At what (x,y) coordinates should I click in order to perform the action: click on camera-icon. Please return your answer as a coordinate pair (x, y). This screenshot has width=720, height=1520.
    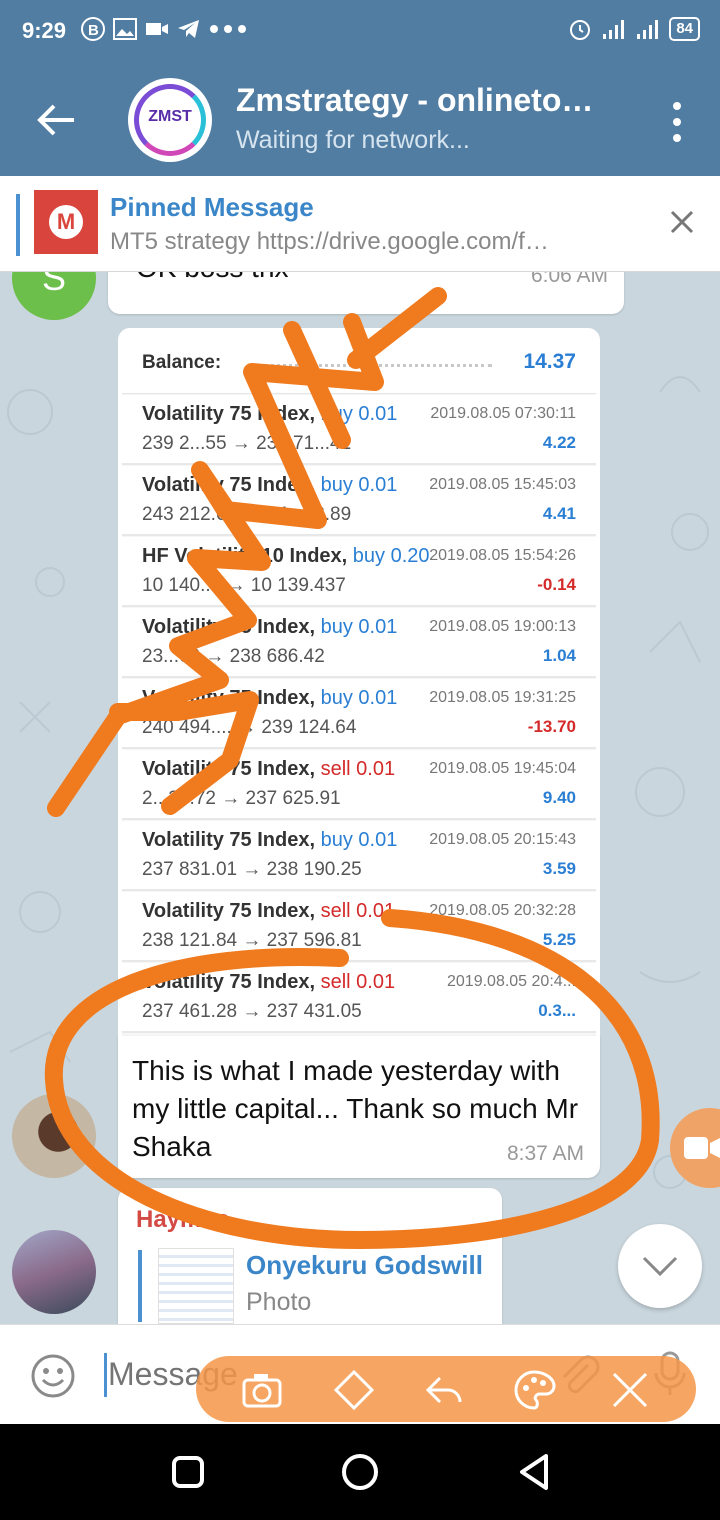
    Looking at the image, I should click on (262, 1390).